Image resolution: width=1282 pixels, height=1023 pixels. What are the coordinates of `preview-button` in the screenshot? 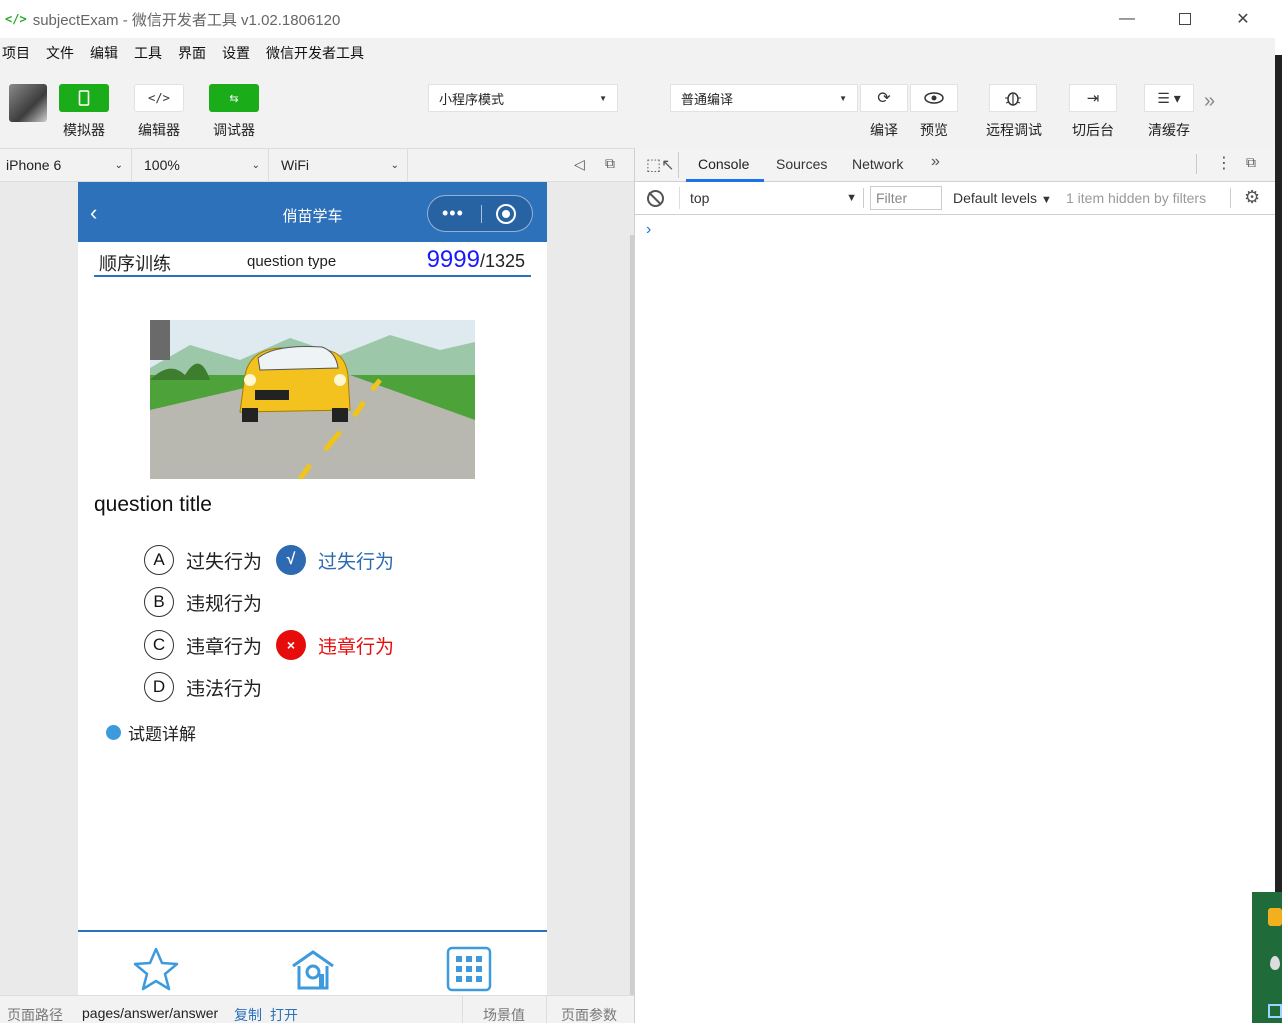 It's located at (934, 98).